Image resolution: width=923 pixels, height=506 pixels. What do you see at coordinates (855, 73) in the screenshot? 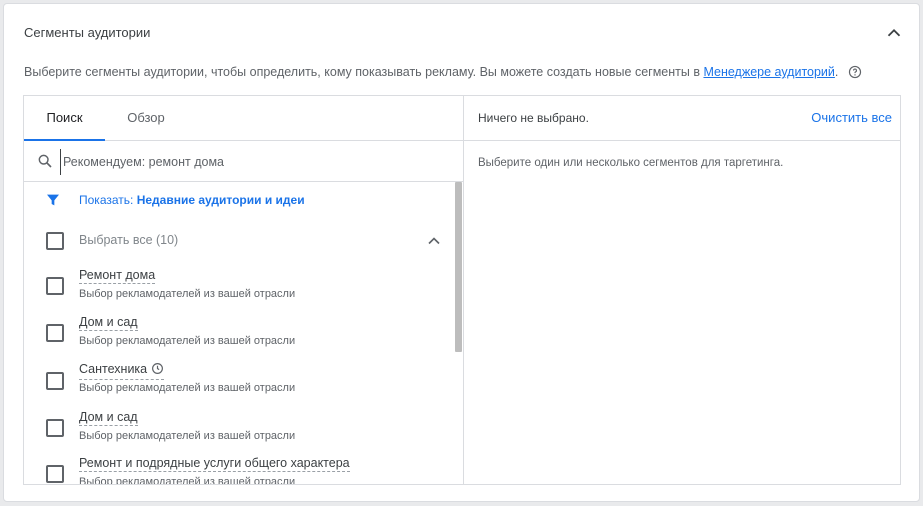
I see `help-icon` at bounding box center [855, 73].